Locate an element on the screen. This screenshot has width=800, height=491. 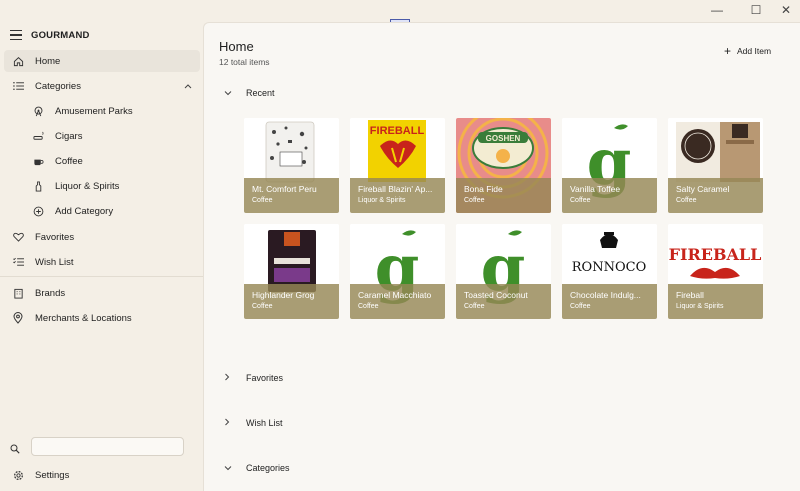
sidebar-item-cigars: Cigars is located at coordinates (102, 136).